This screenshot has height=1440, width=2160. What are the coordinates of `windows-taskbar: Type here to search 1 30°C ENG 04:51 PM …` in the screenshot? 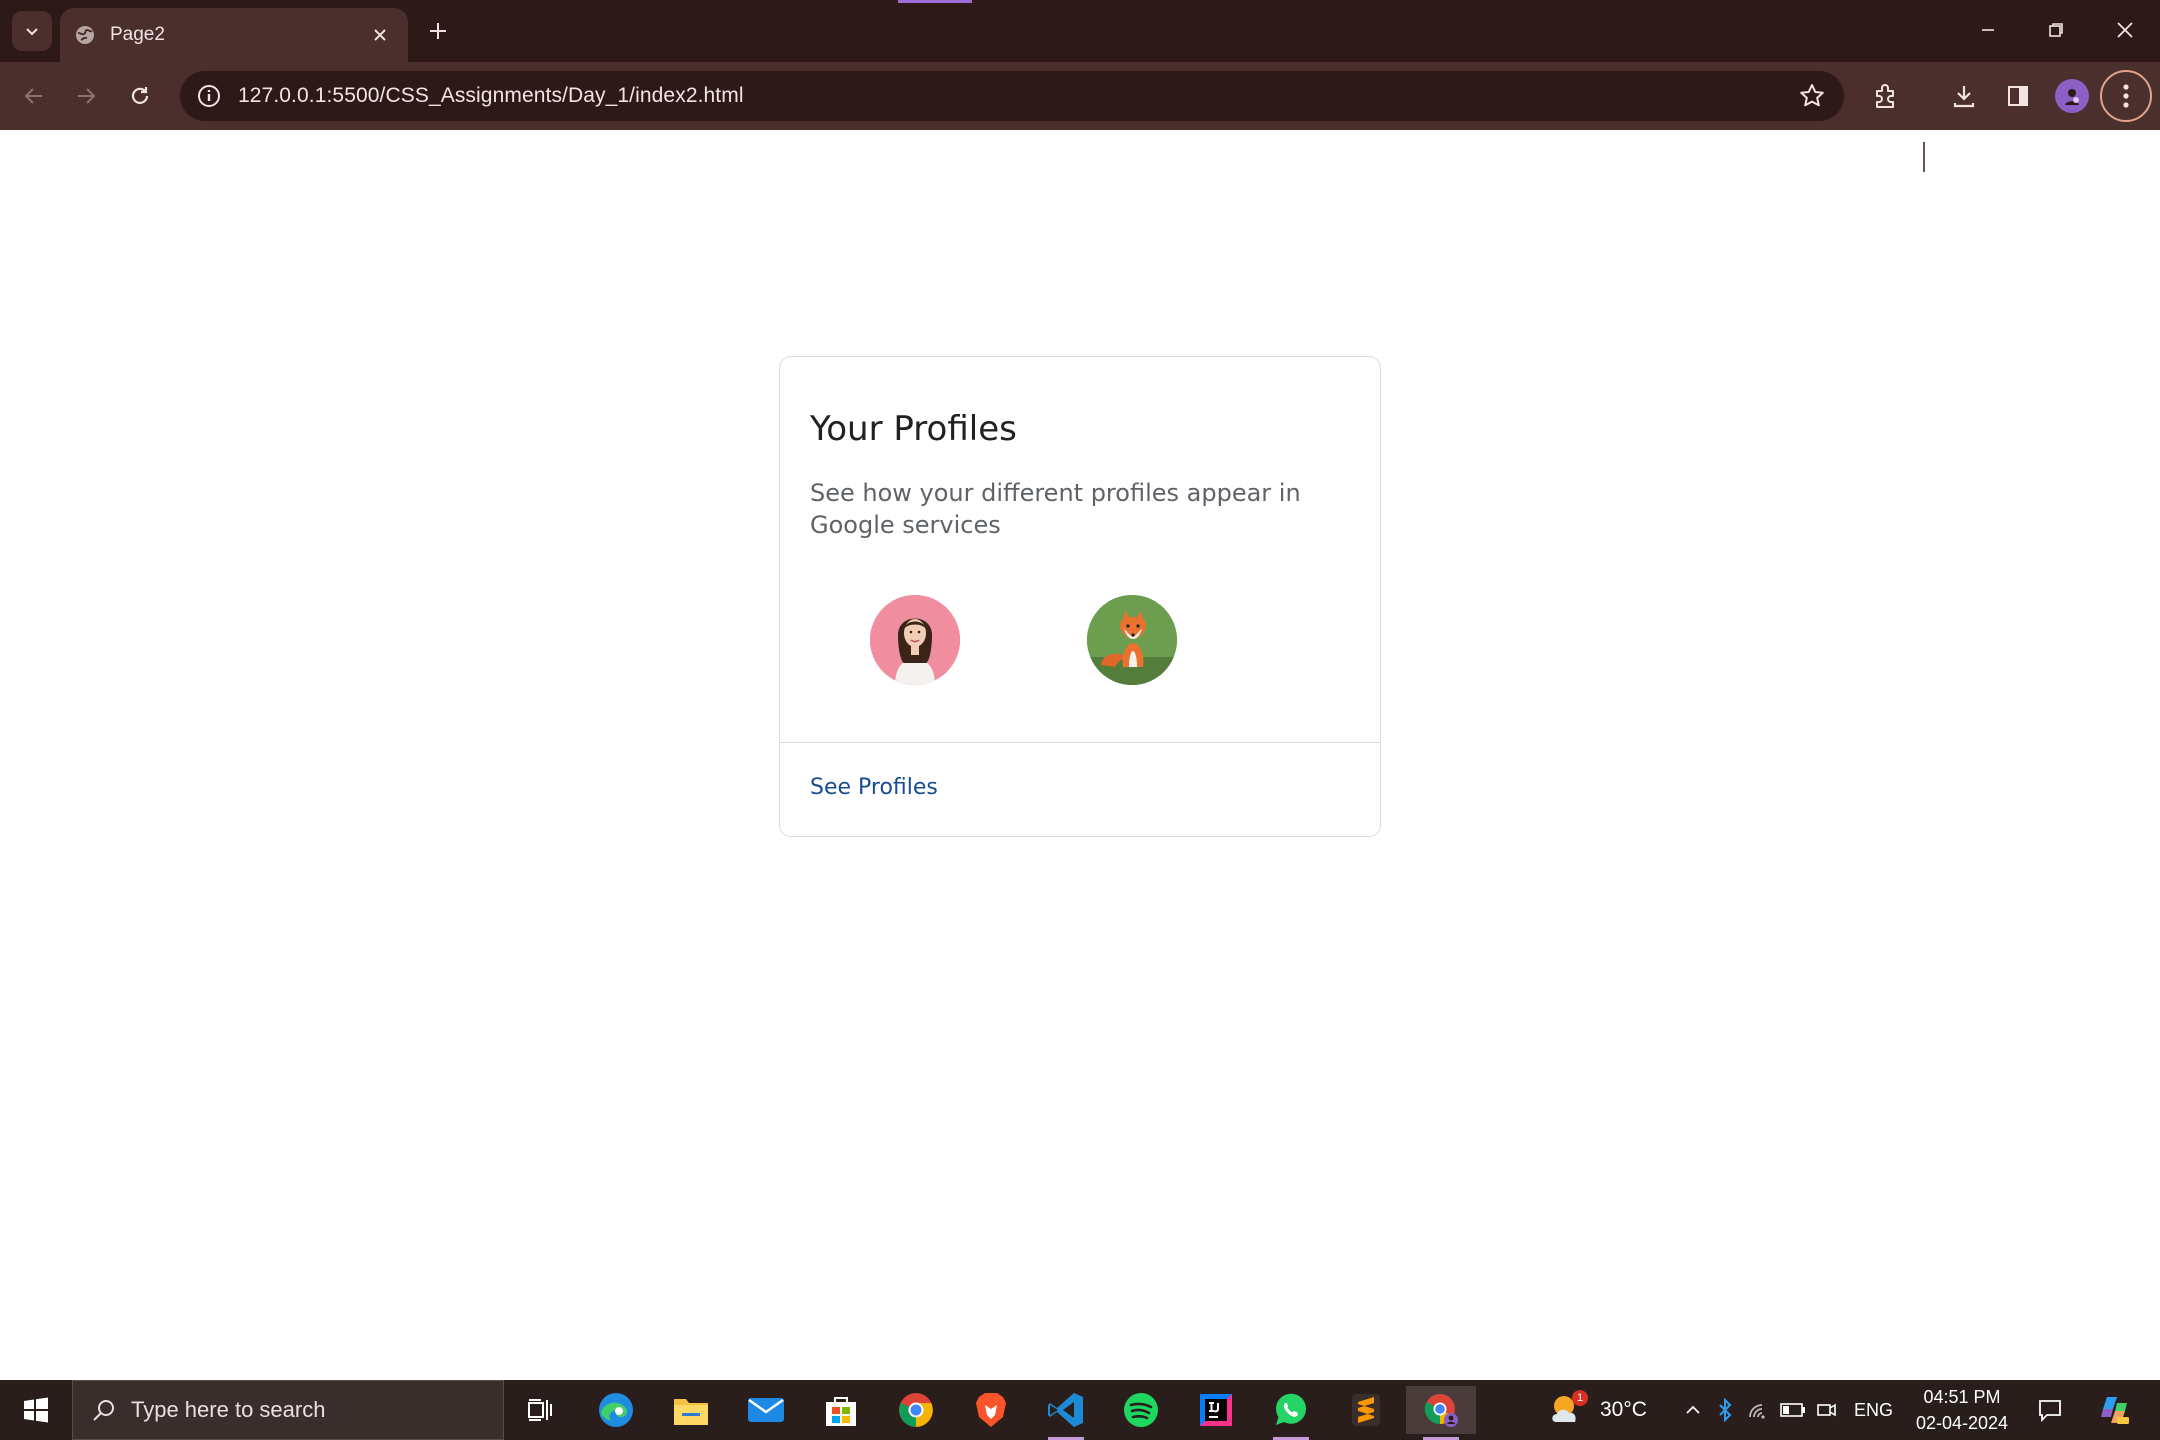 It's located at (1080, 1410).